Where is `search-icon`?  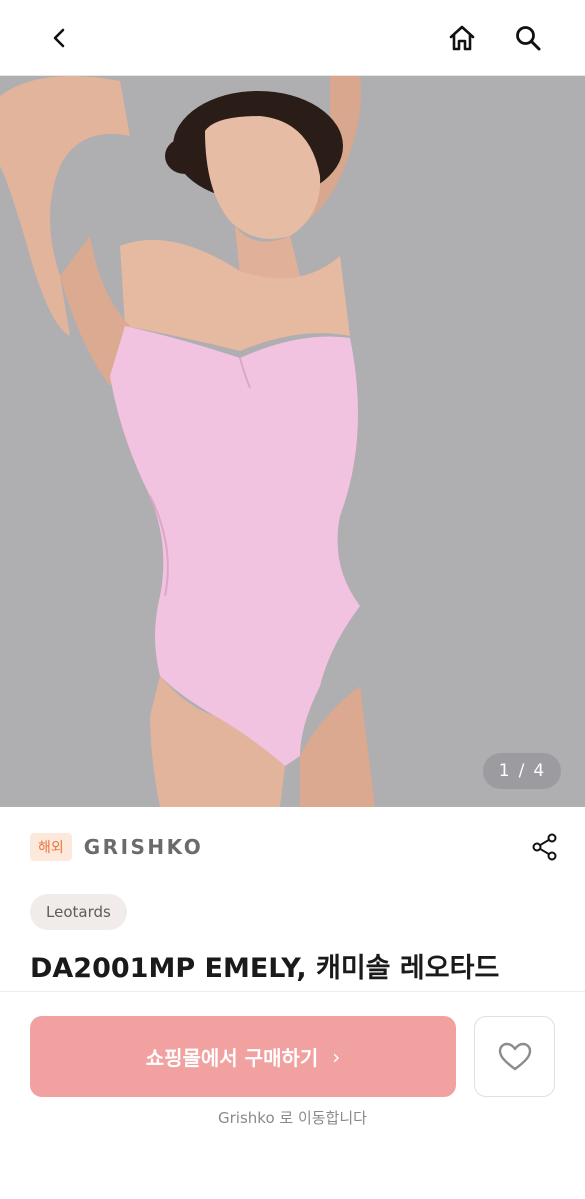
search-icon is located at coordinates (528, 38).